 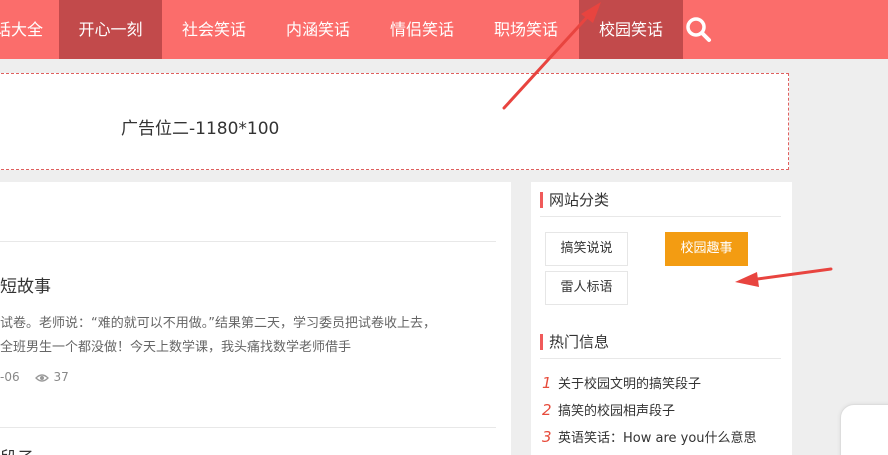 I want to click on nav-item-jokes-collection: 话大全, so click(x=22, y=29).